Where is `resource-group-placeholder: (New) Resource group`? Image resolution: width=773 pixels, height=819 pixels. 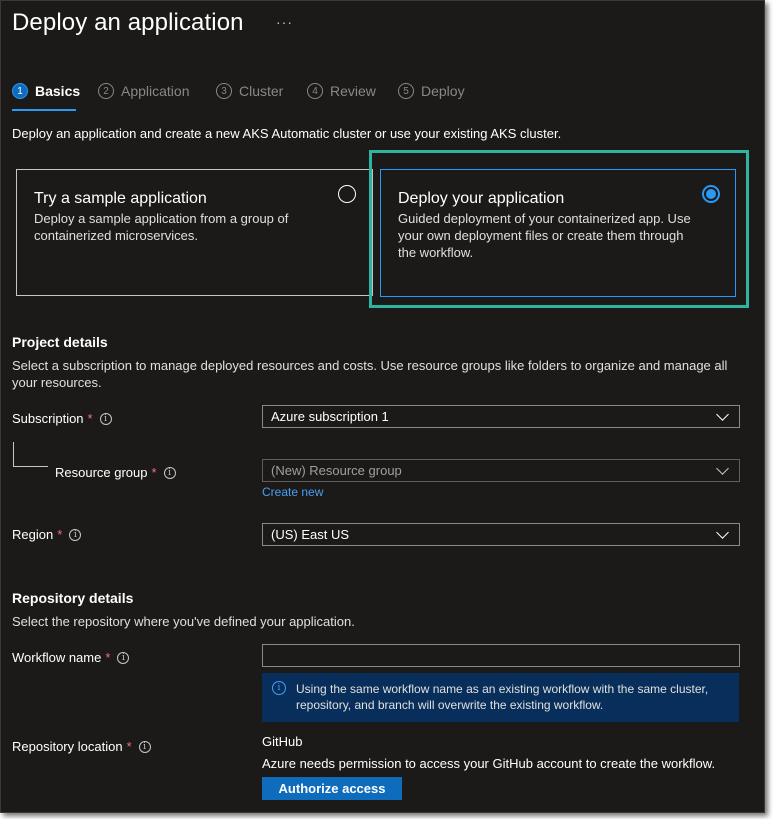
resource-group-placeholder: (New) Resource group is located at coordinates (336, 470).